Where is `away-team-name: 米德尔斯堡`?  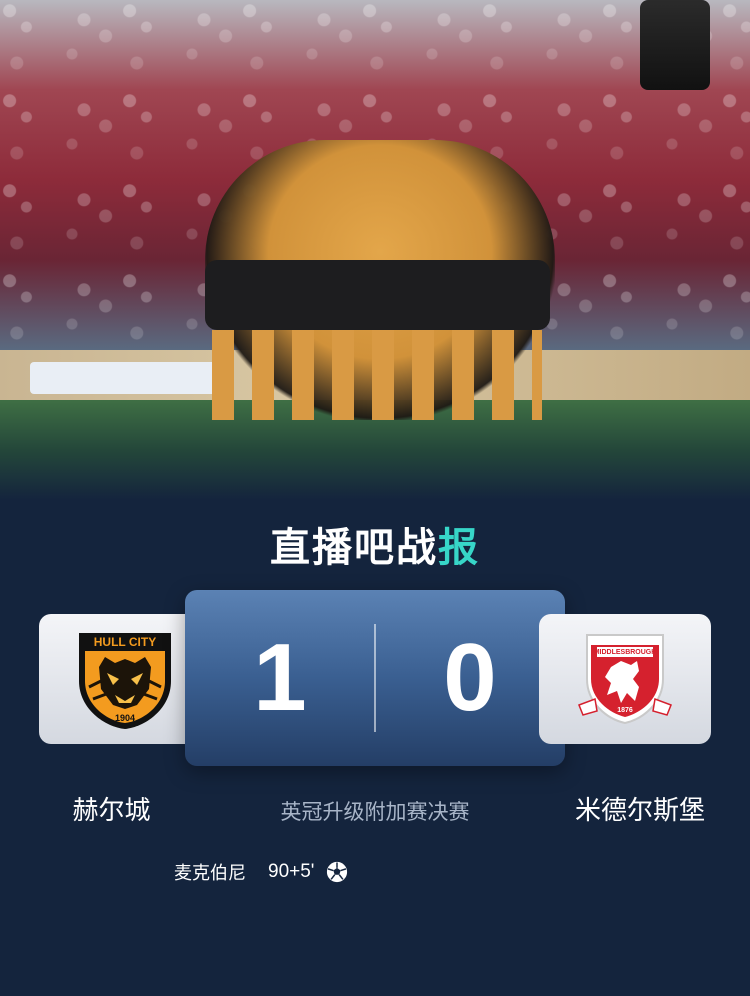
away-team-name: 米德尔斯堡 is located at coordinates (640, 808).